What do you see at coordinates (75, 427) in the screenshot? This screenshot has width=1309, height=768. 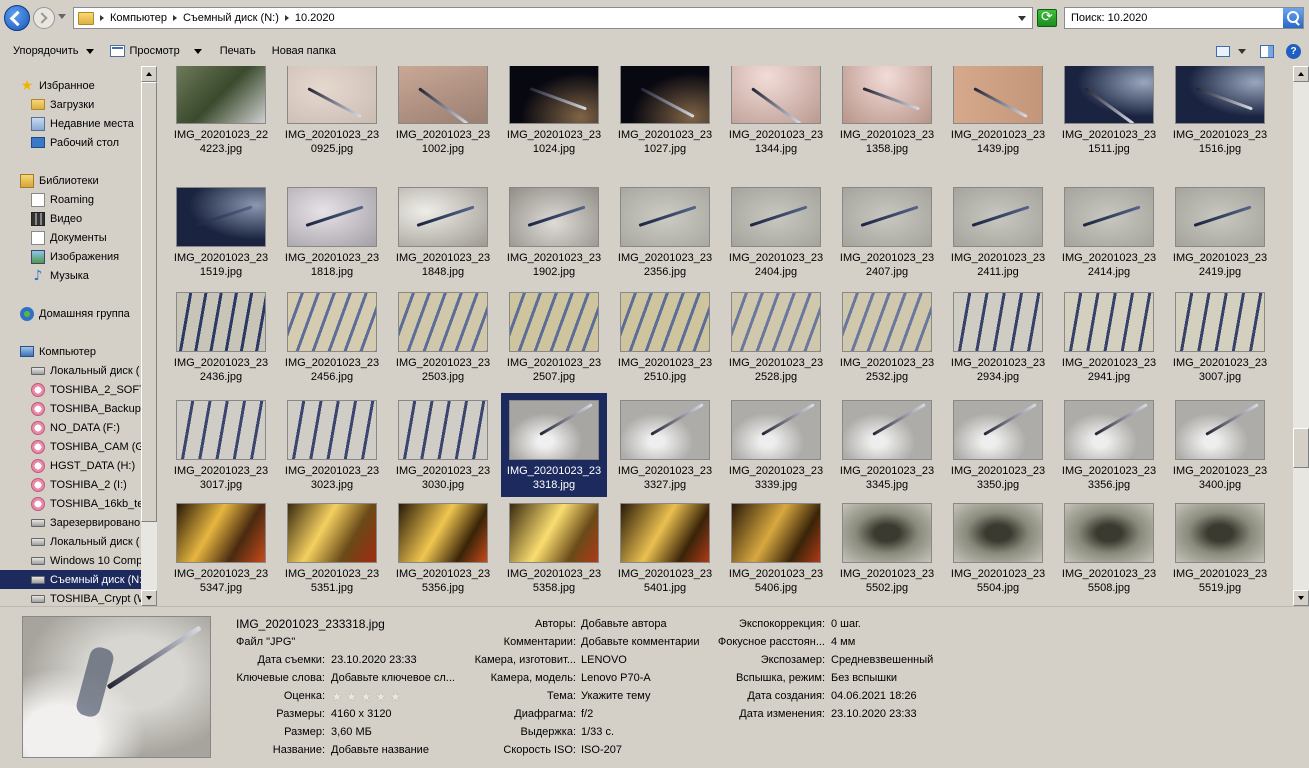 I see `nav-drive: NO_DATA (F:)` at bounding box center [75, 427].